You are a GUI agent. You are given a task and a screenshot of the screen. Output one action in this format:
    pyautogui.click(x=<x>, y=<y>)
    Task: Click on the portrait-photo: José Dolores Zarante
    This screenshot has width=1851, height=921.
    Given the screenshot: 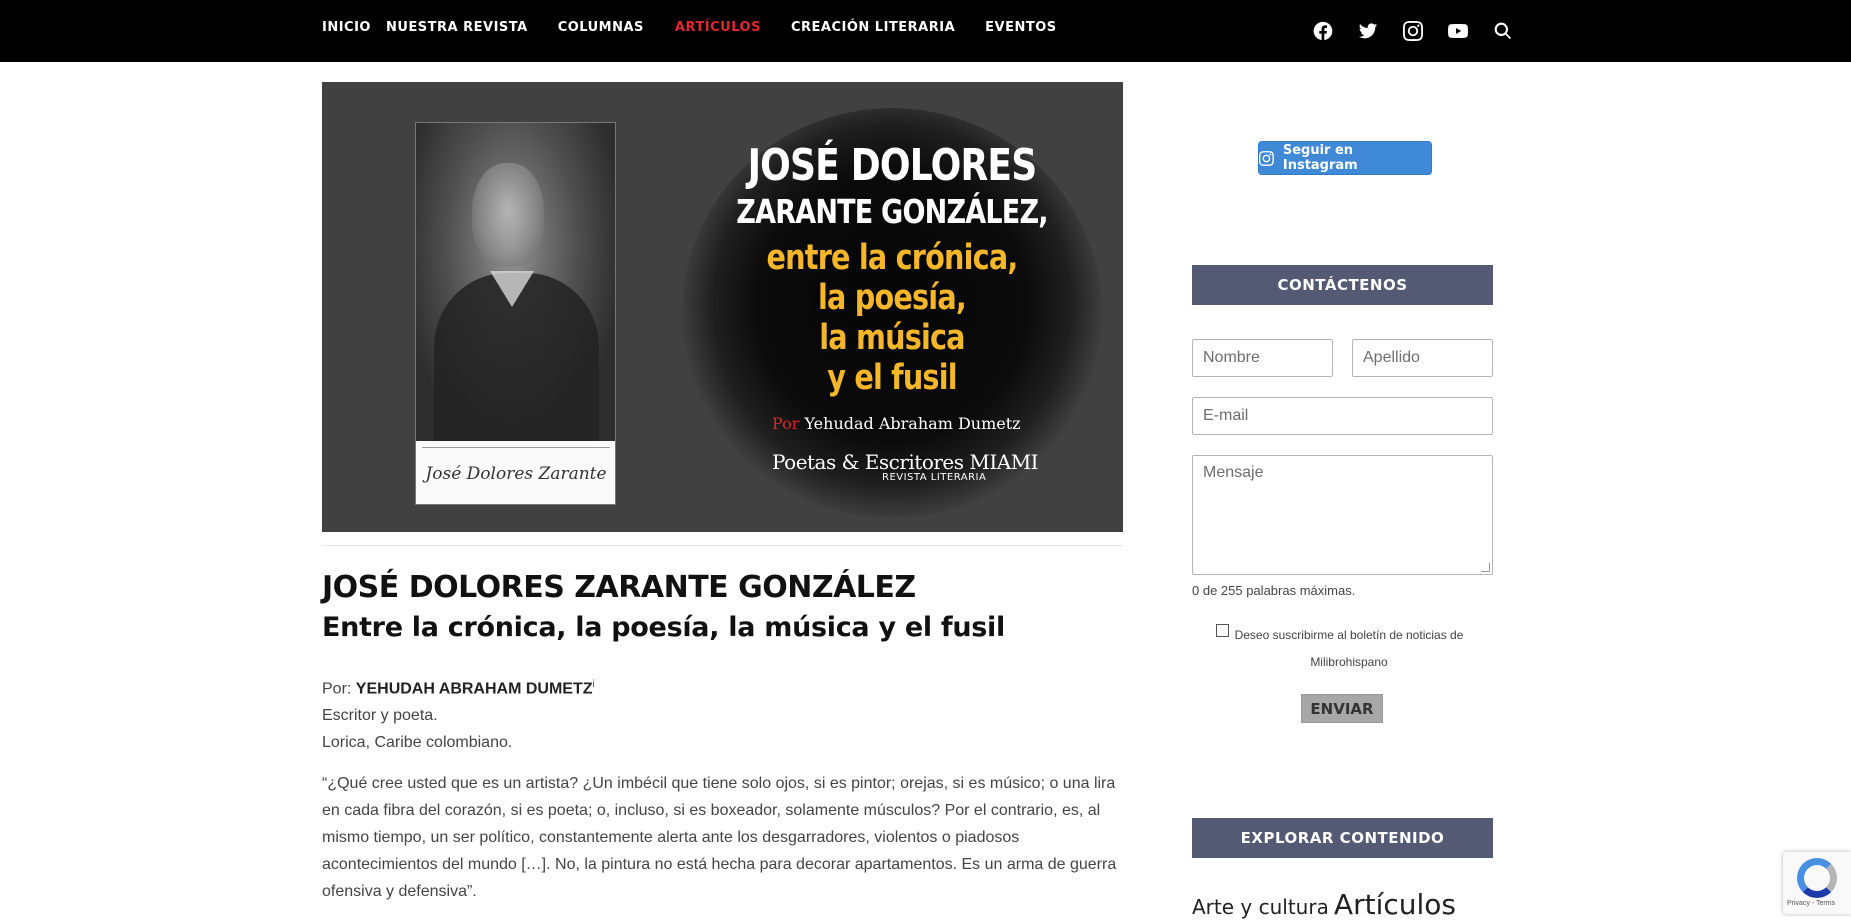 What is the action you would take?
    pyautogui.click(x=515, y=313)
    